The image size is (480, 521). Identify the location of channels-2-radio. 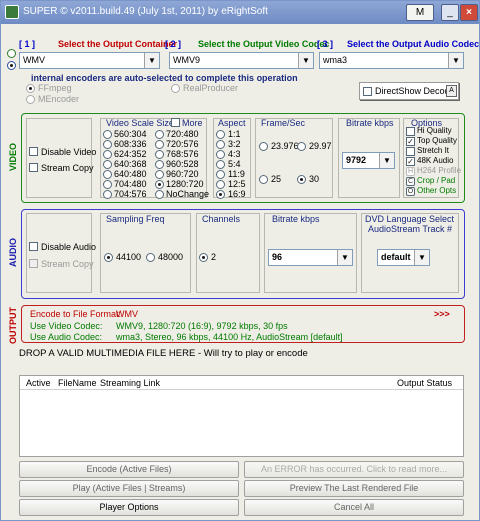
(203, 257).